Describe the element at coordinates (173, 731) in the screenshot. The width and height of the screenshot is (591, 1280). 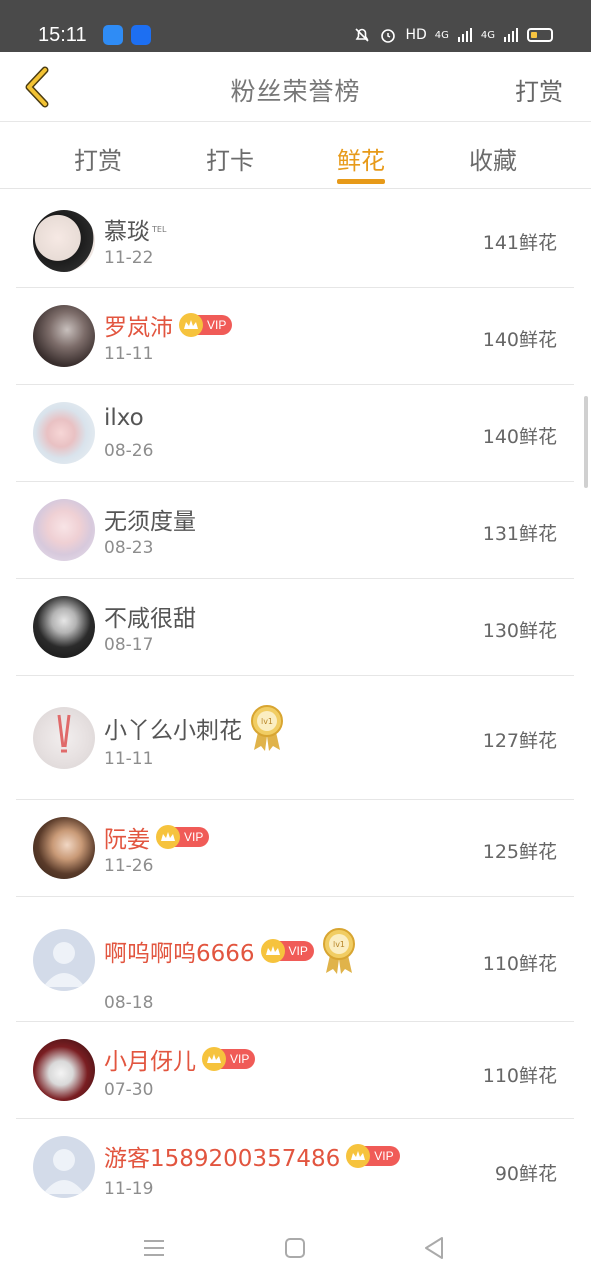
I see `fan-name: 小丫么小刺花` at that location.